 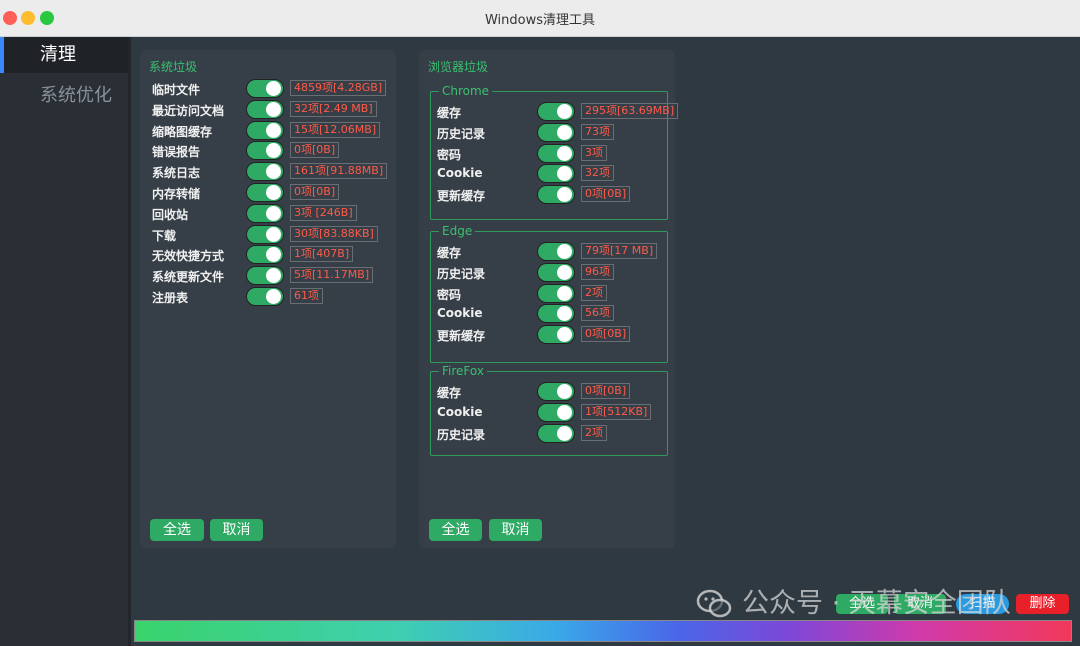 I want to click on browser-edge-item-2-toggle, so click(x=556, y=293).